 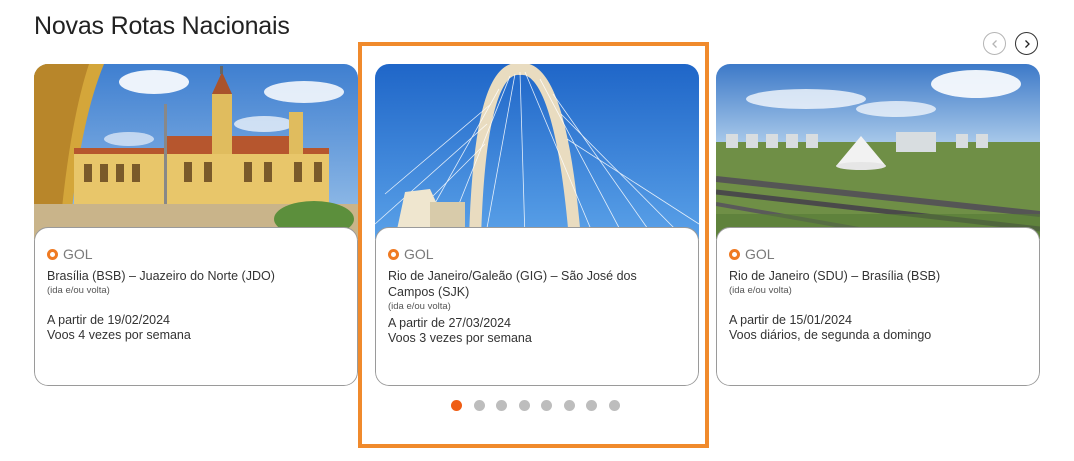 I want to click on route-card-image-brasilia, so click(x=878, y=151).